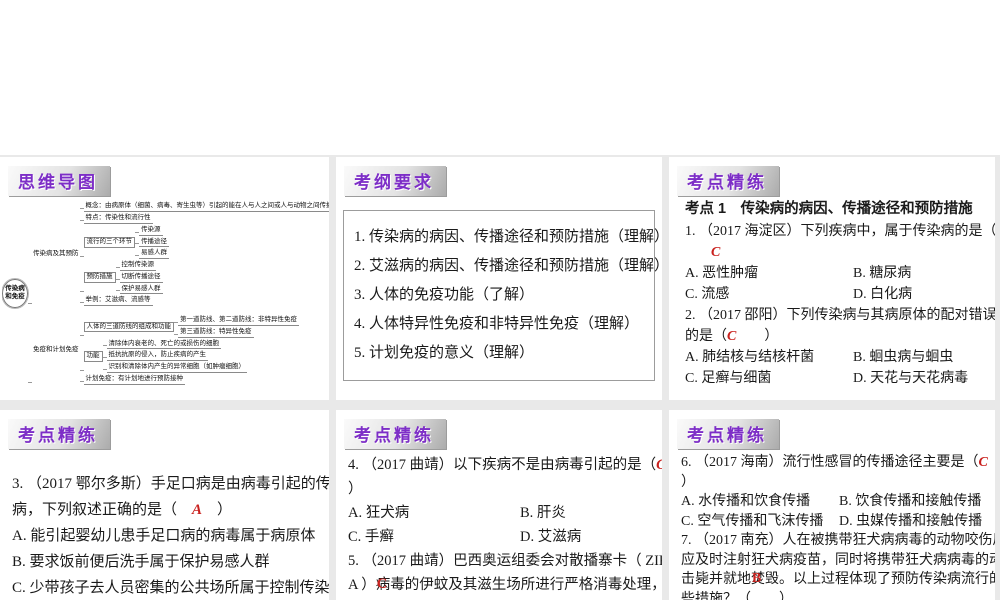  What do you see at coordinates (543, 513) in the screenshot?
I see `option-b: B. 肝炎` at bounding box center [543, 513].